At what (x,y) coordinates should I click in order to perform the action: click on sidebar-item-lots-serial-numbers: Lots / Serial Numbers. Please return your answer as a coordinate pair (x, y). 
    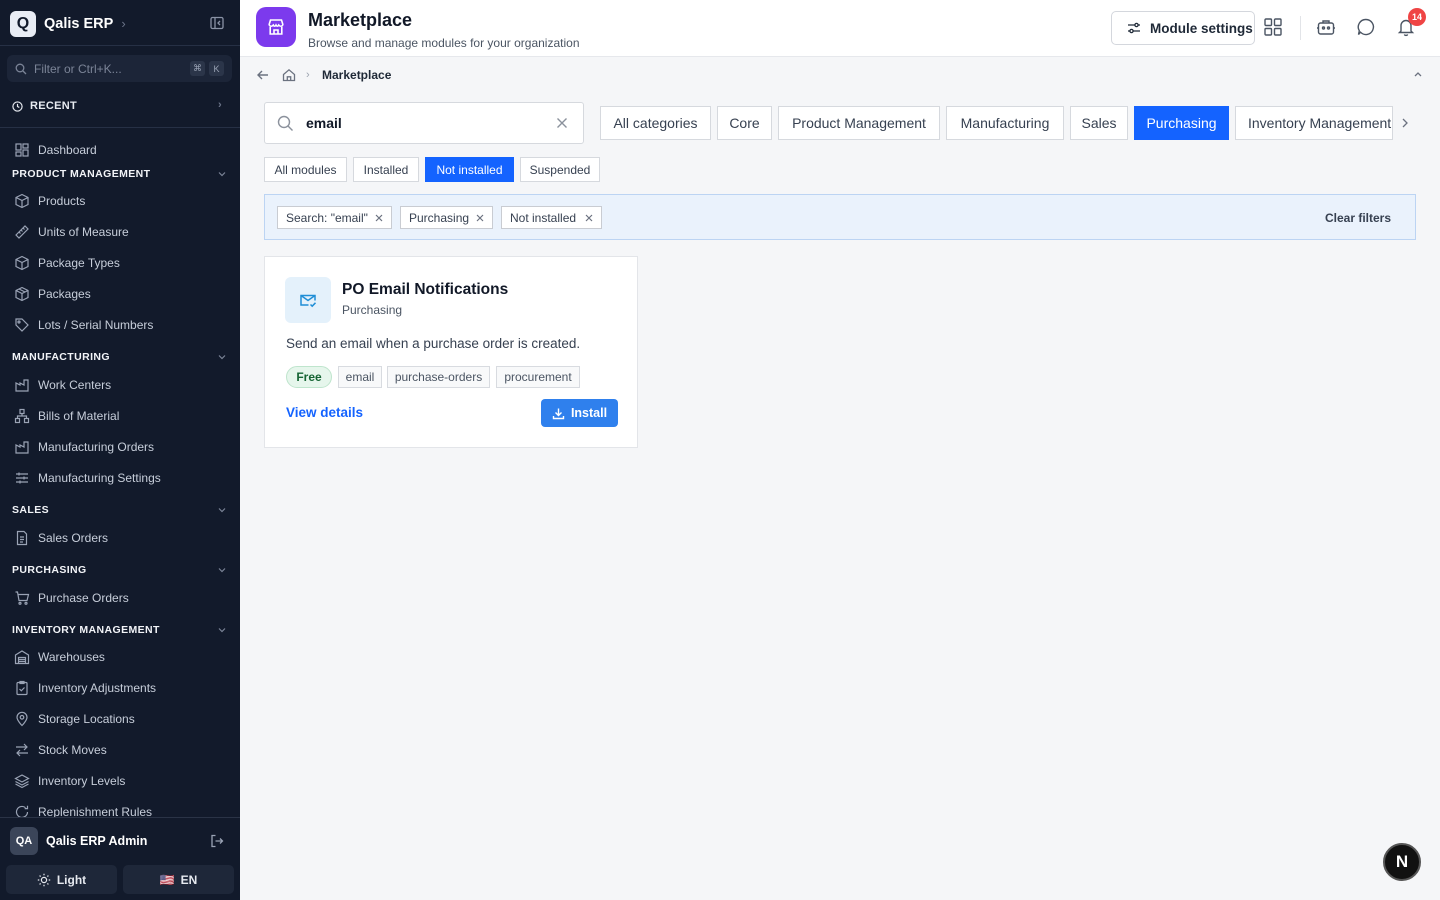
    Looking at the image, I should click on (83, 325).